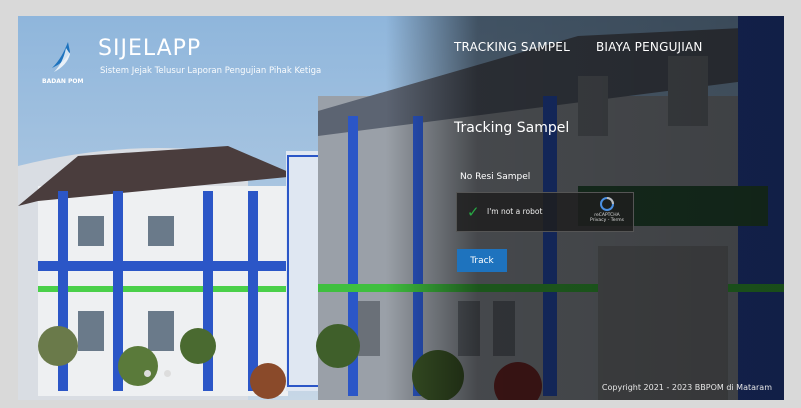  What do you see at coordinates (515, 211) in the screenshot?
I see `captcha-text: I'm not a robot` at bounding box center [515, 211].